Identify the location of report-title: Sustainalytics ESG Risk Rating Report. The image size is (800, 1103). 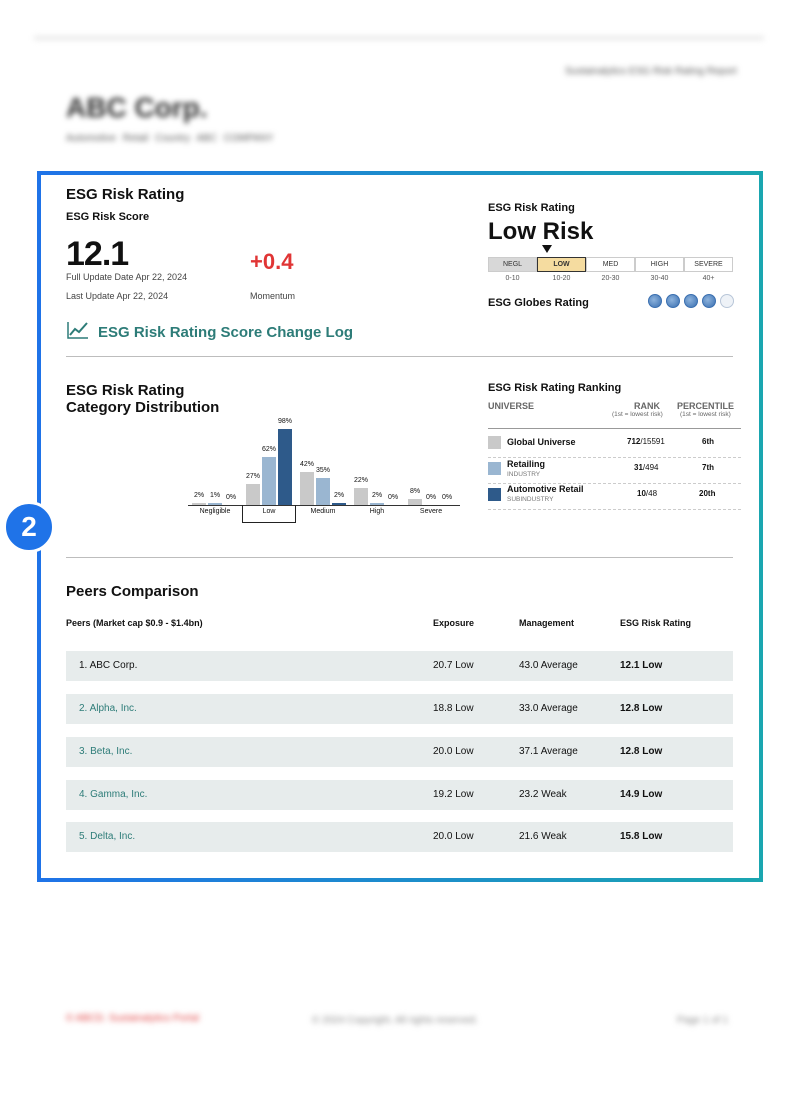
(651, 71).